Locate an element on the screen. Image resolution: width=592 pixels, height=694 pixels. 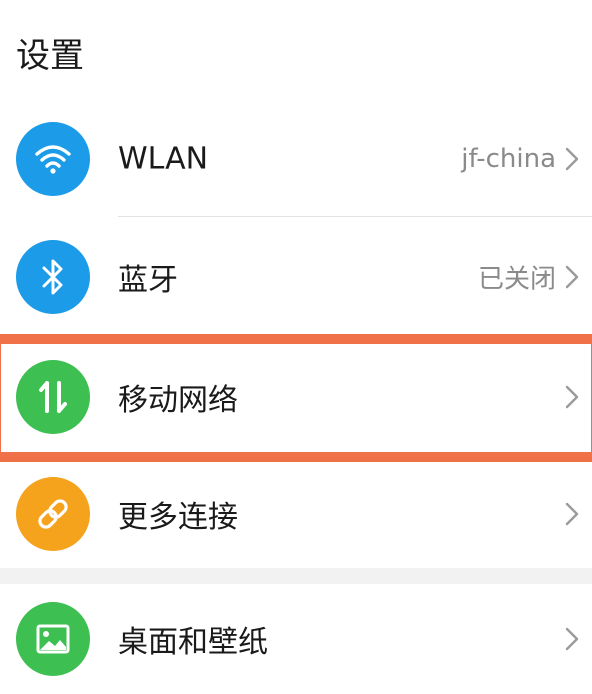
settings-item-label: 更多连接 is located at coordinates (178, 517).